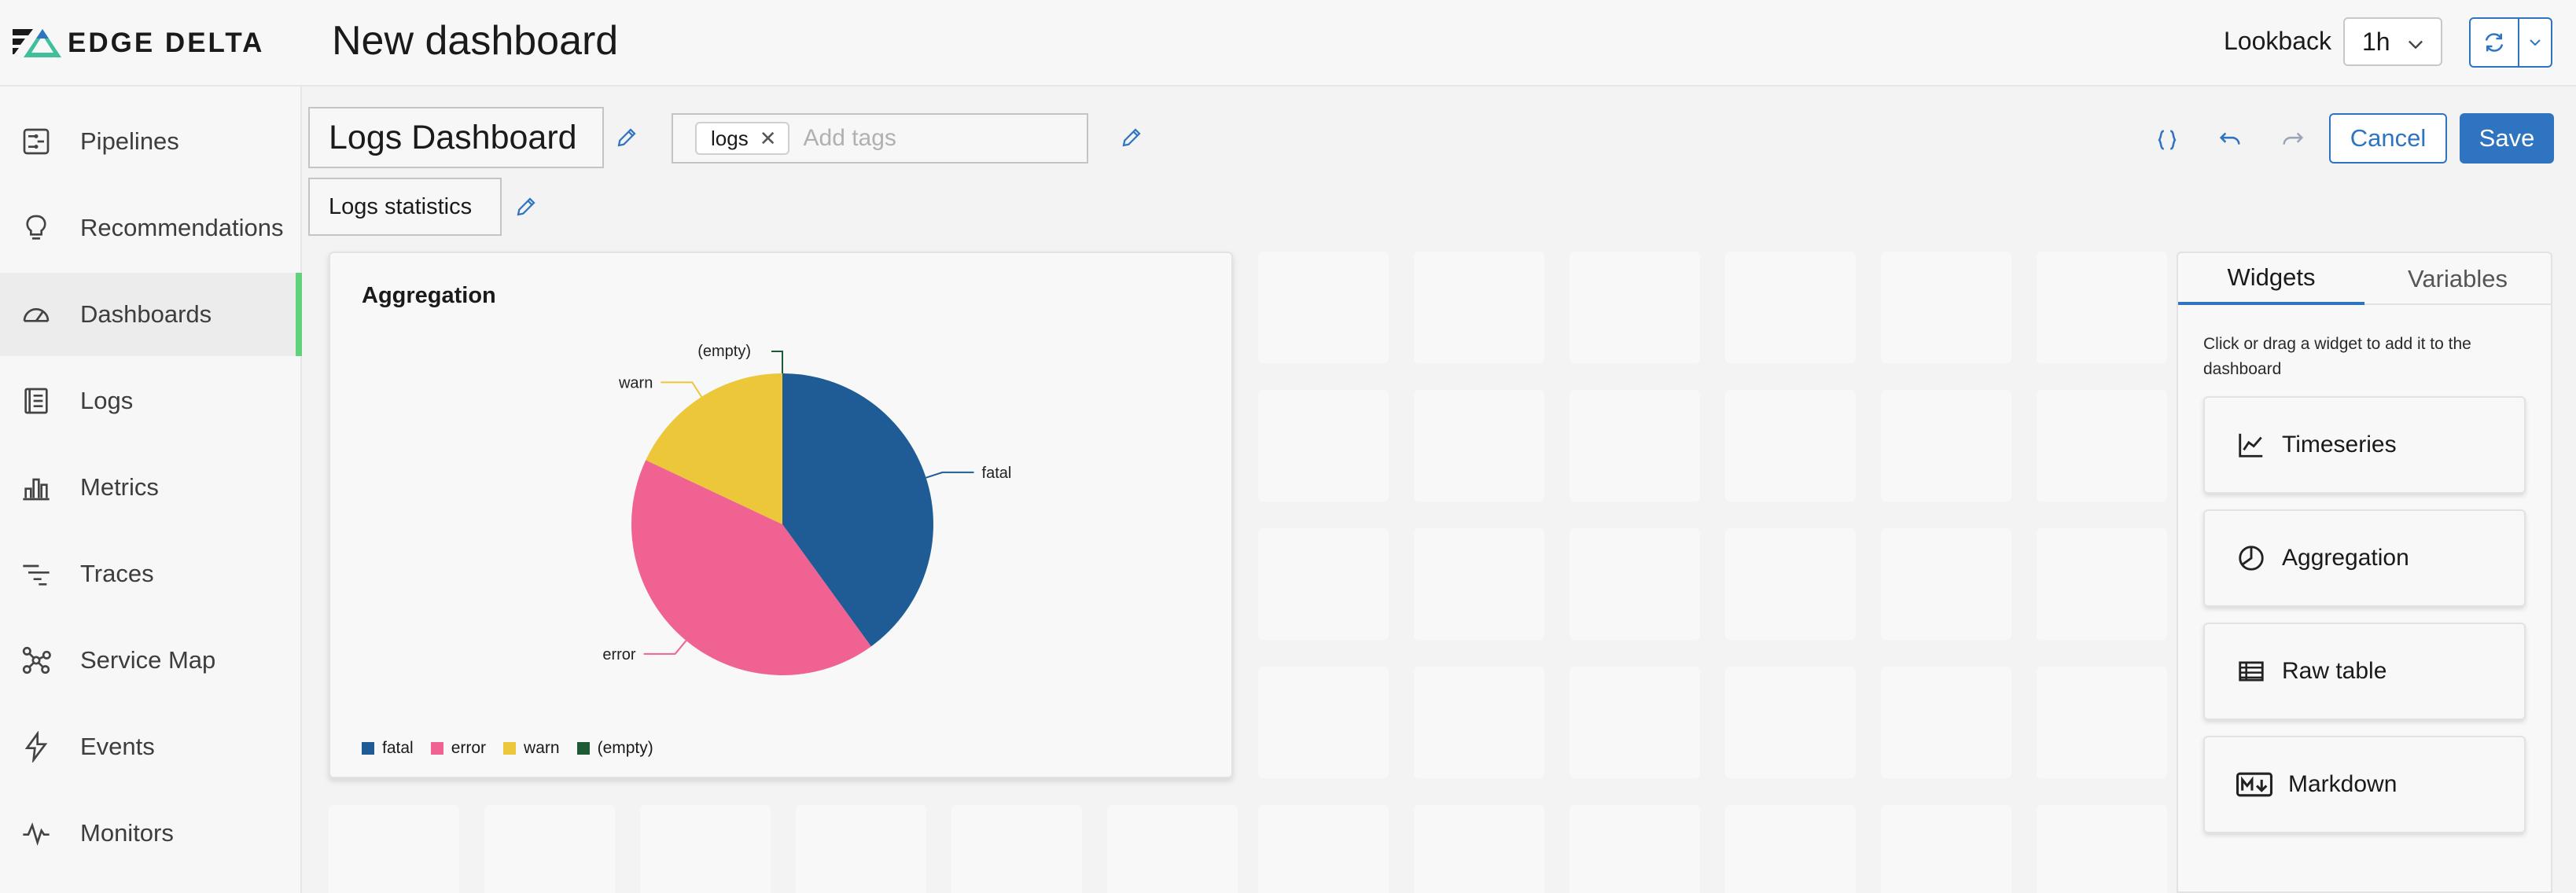  Describe the element at coordinates (107, 401) in the screenshot. I see `sidebar-item-label: Logs` at that location.